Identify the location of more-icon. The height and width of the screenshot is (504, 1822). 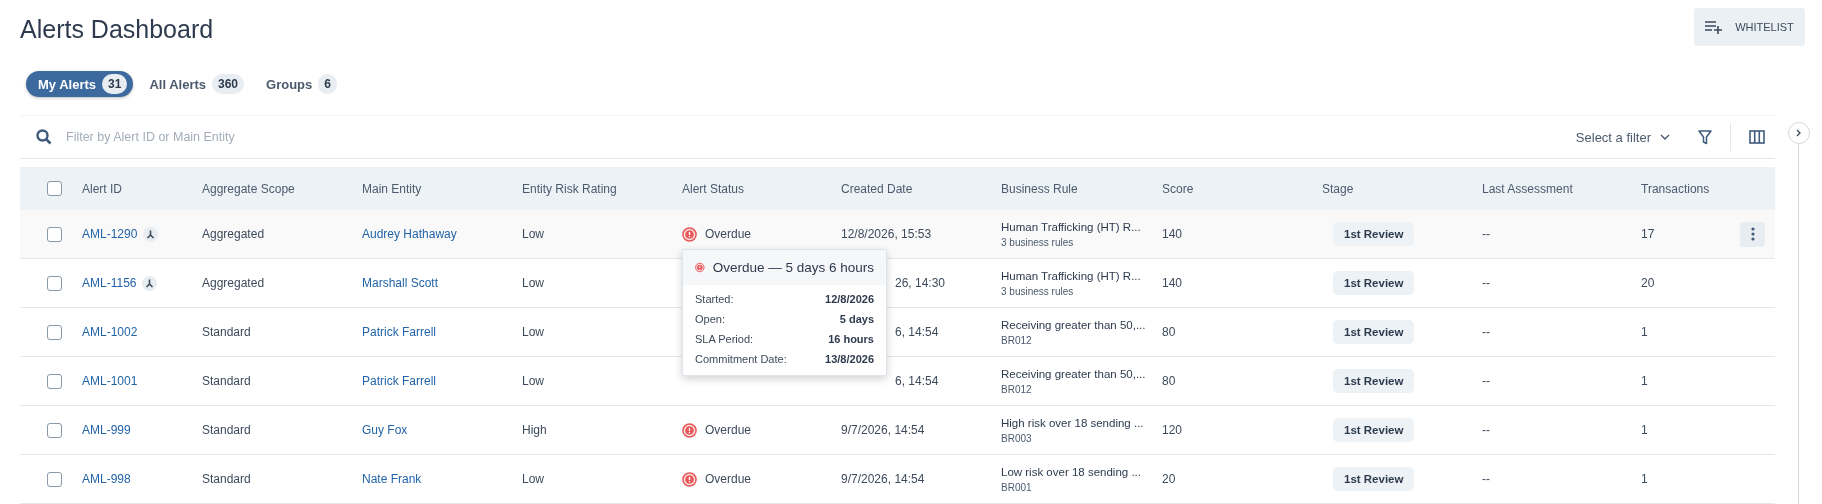
(1752, 234).